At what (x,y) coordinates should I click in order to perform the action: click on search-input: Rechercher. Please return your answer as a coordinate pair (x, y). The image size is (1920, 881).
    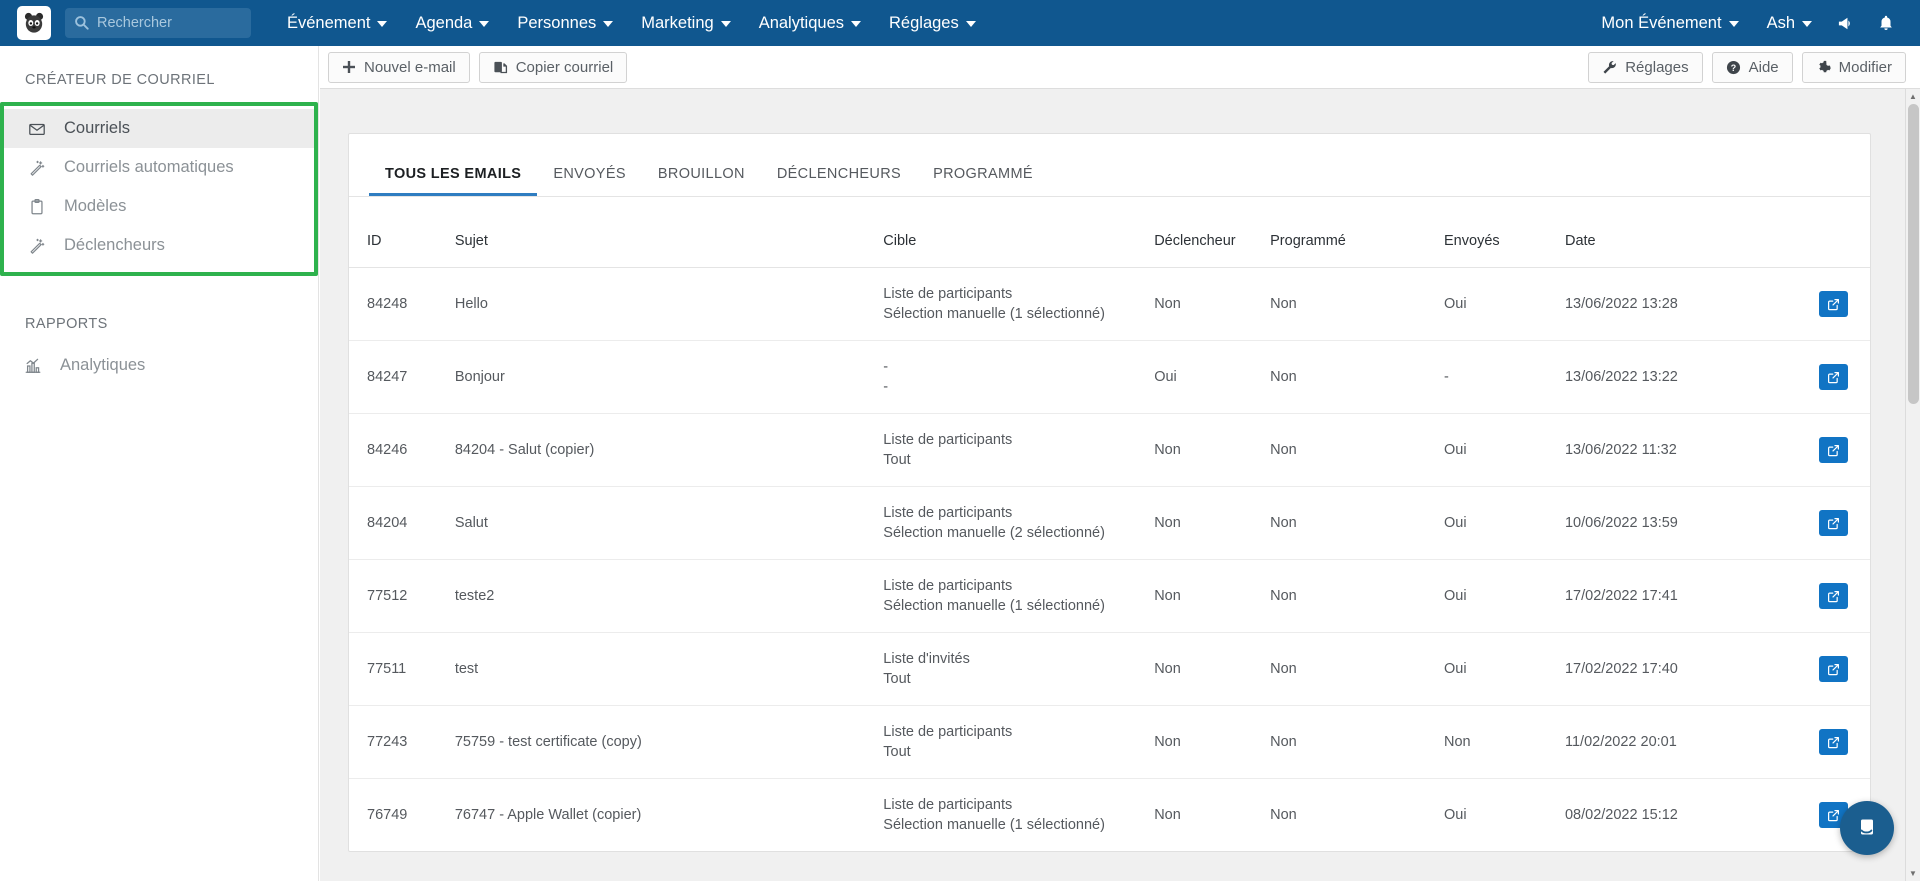
    Looking at the image, I should click on (158, 23).